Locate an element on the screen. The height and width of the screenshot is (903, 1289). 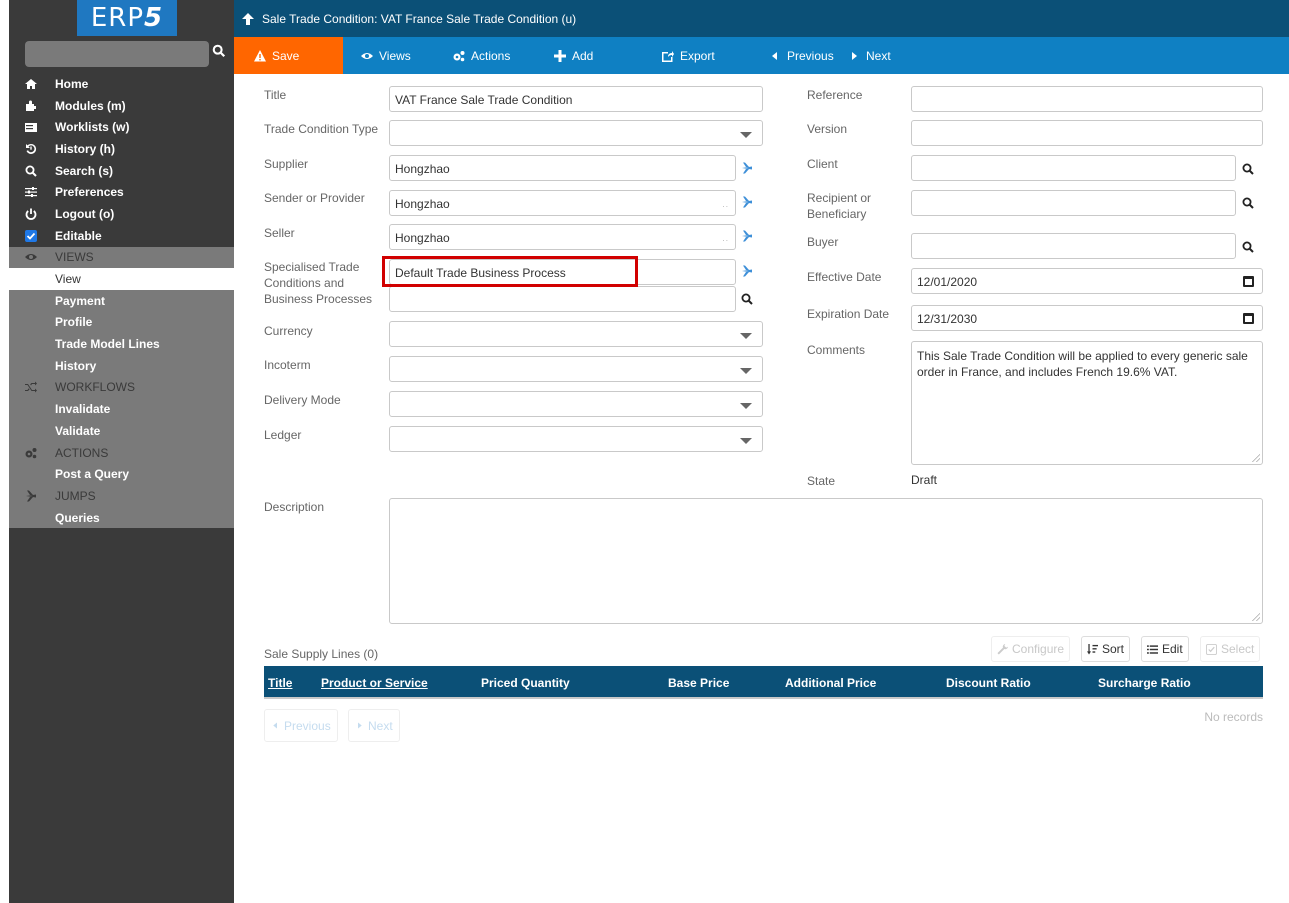
version-input is located at coordinates (1087, 133).